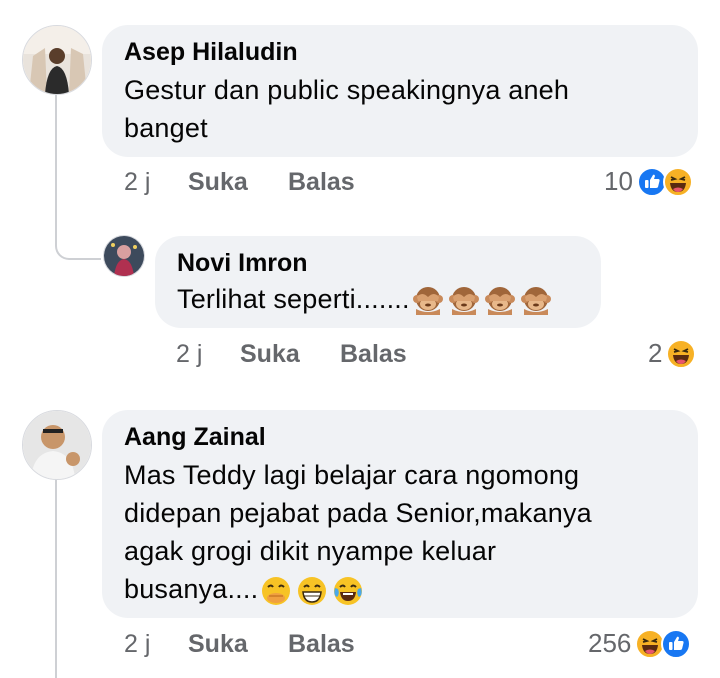  What do you see at coordinates (312, 590) in the screenshot?
I see `grinning-face-icon` at bounding box center [312, 590].